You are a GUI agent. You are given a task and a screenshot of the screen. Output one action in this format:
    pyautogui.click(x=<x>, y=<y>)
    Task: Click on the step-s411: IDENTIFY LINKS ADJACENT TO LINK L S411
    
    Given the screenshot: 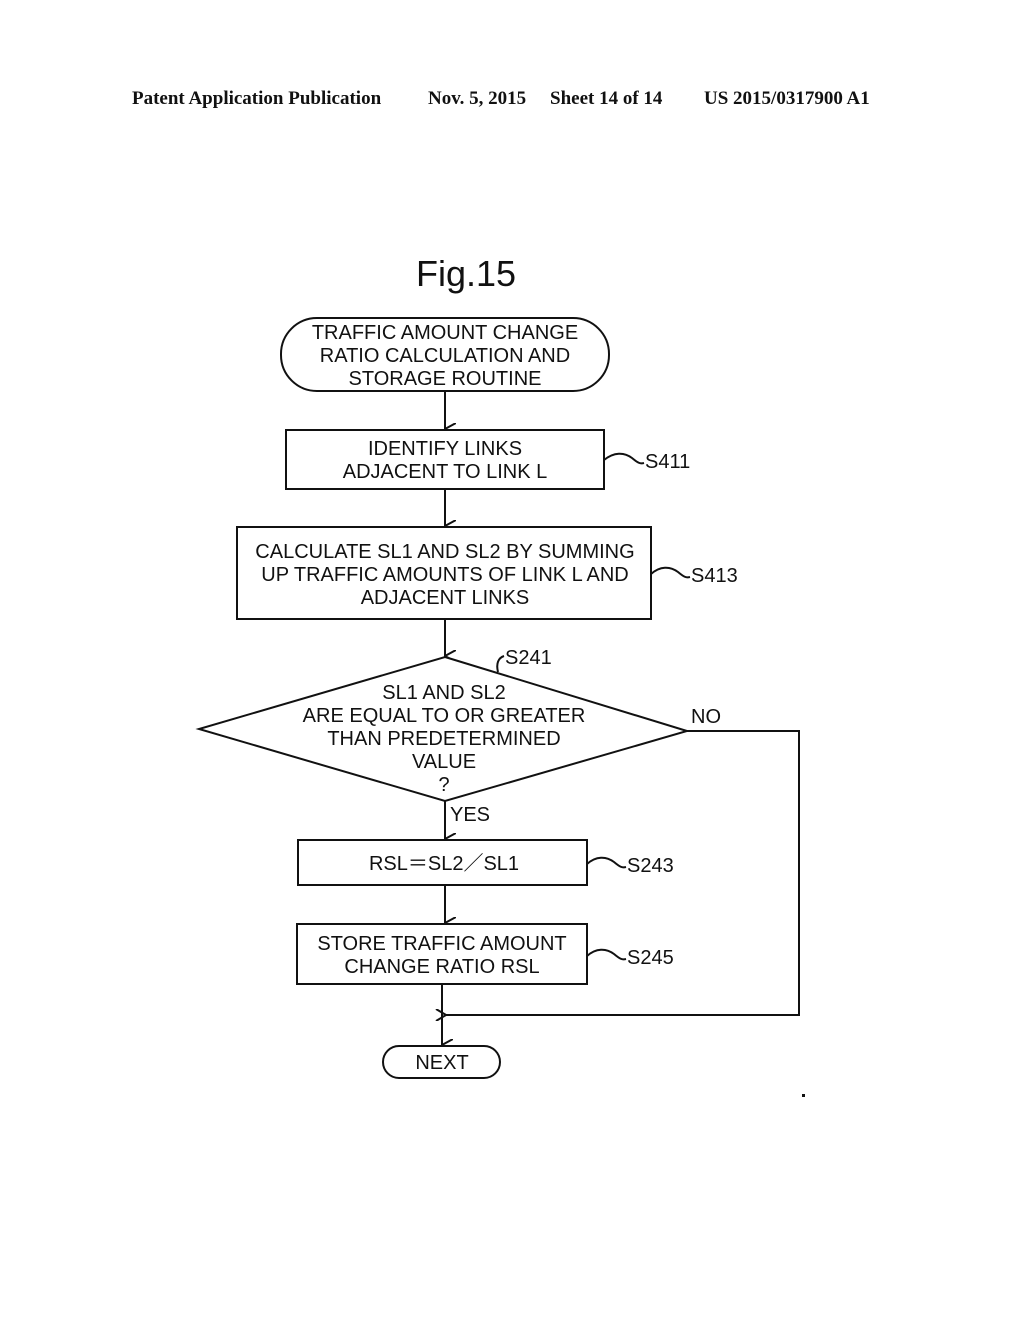 What is the action you would take?
    pyautogui.click(x=487, y=459)
    